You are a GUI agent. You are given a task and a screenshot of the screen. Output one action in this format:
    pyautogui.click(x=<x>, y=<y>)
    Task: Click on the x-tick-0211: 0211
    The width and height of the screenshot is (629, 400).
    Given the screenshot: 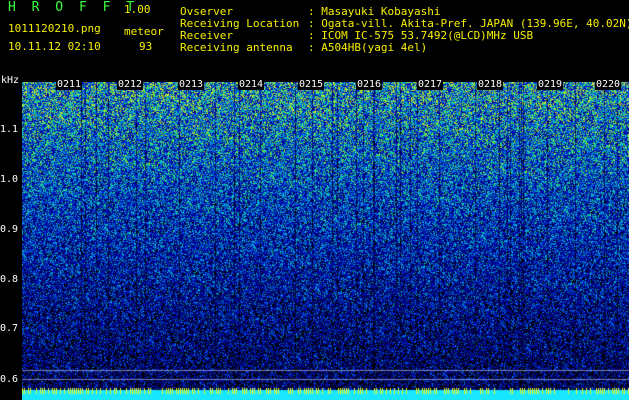 What is the action you would take?
    pyautogui.click(x=69, y=84)
    